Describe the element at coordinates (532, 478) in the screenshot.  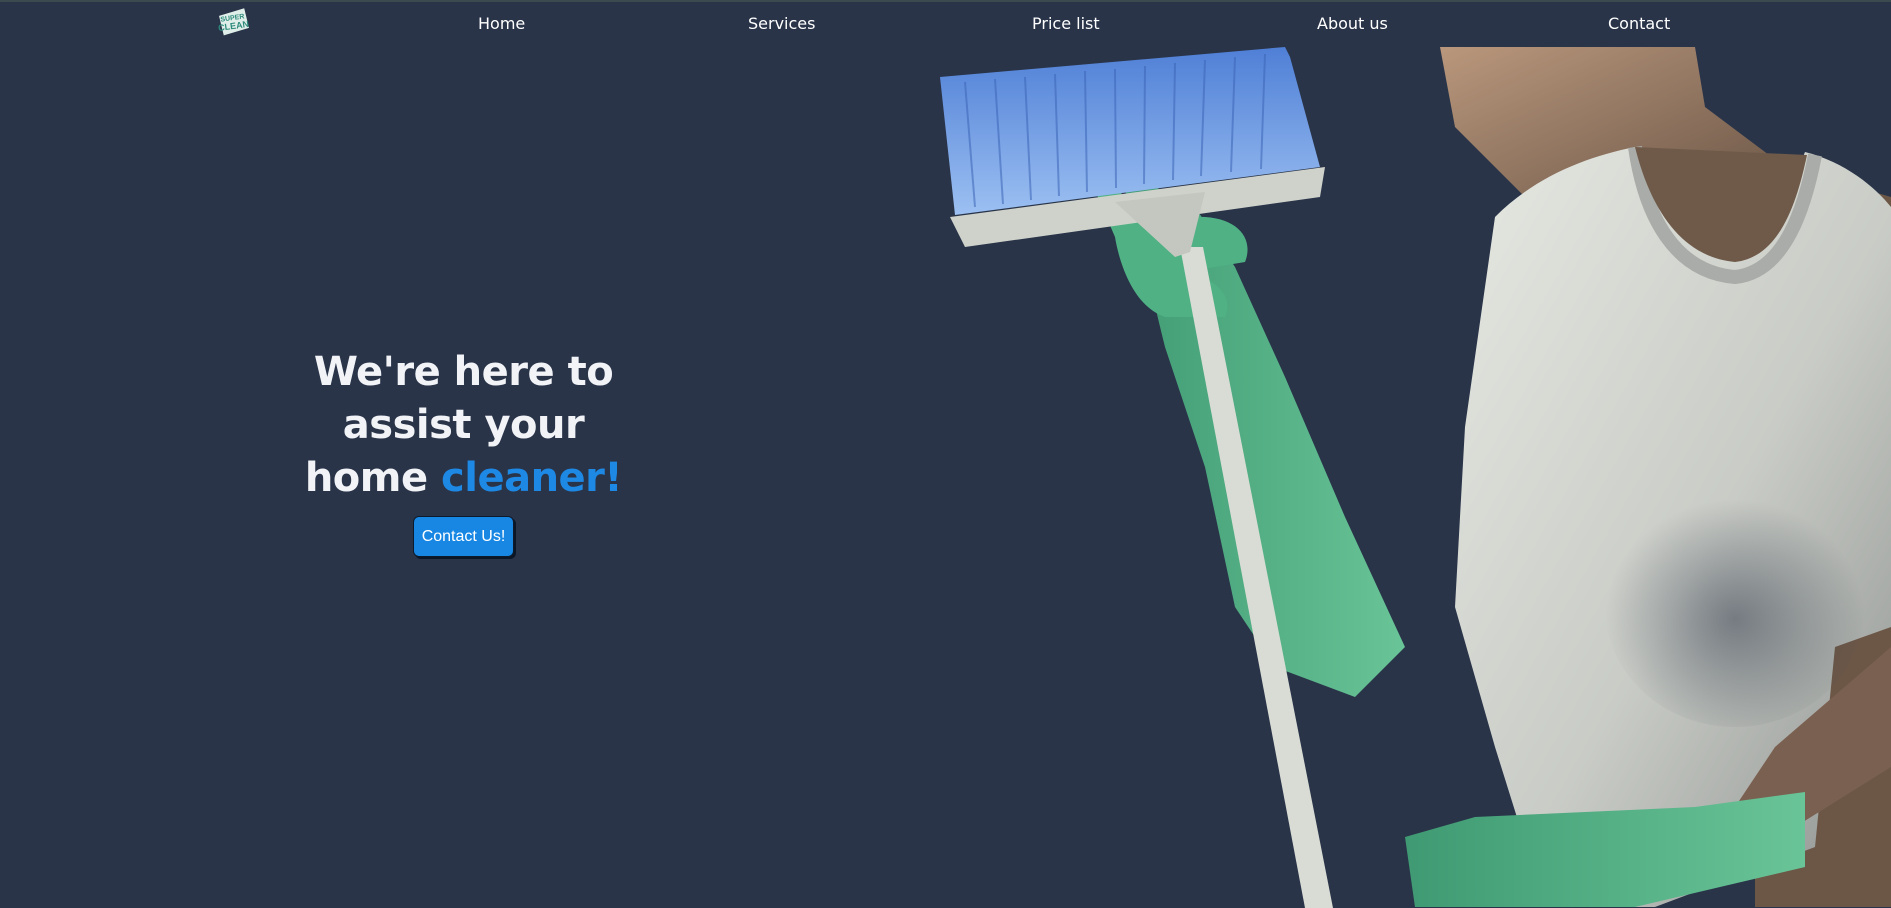
I see `headline-accent-word: cleaner!` at that location.